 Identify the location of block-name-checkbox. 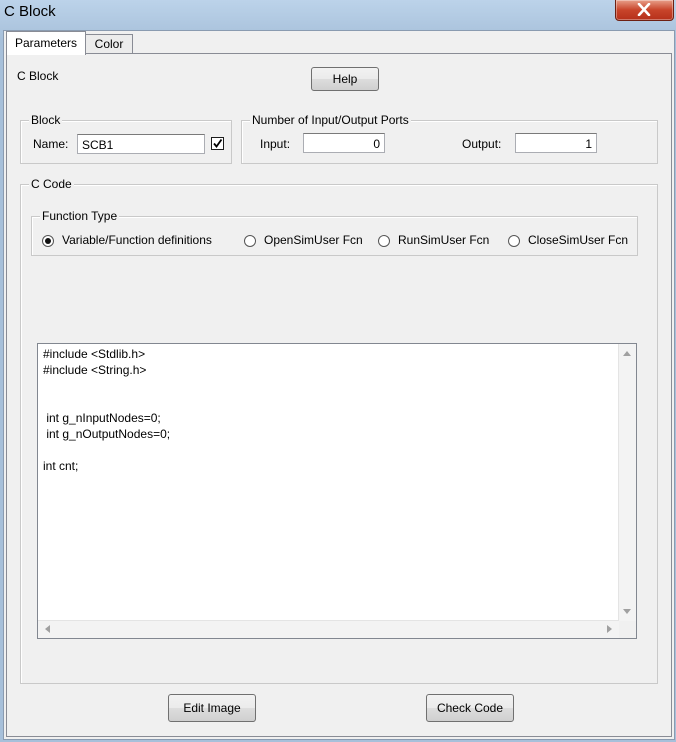
(217, 143).